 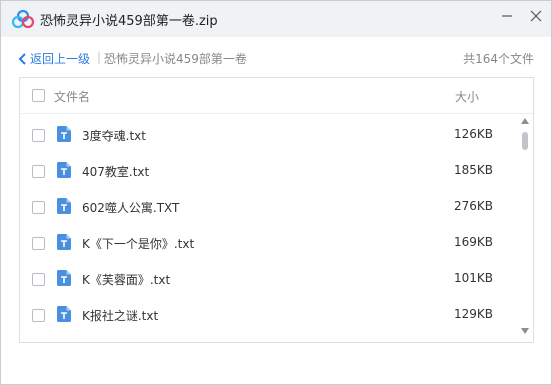 What do you see at coordinates (270, 314) in the screenshot?
I see `file-row: K报社之谜.txt 129KB` at bounding box center [270, 314].